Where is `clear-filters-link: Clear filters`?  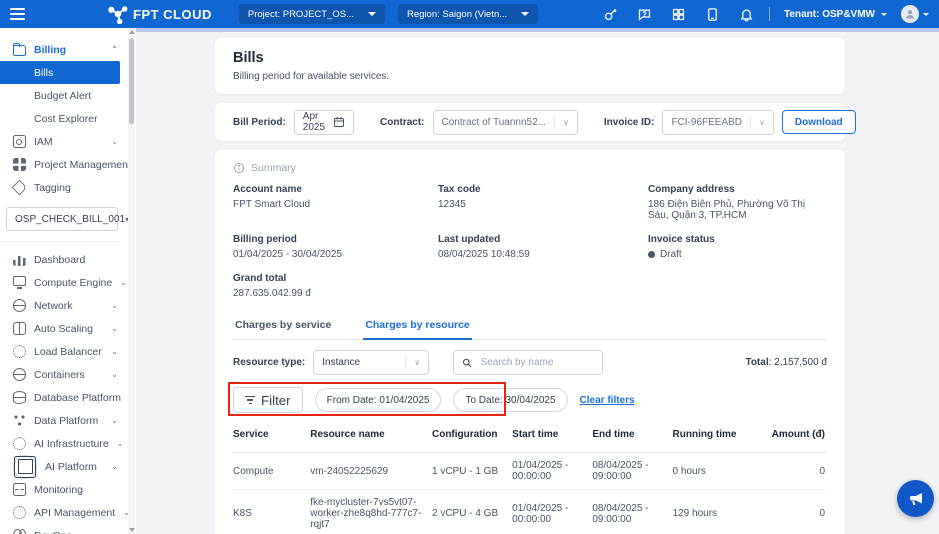 clear-filters-link: Clear filters is located at coordinates (607, 400).